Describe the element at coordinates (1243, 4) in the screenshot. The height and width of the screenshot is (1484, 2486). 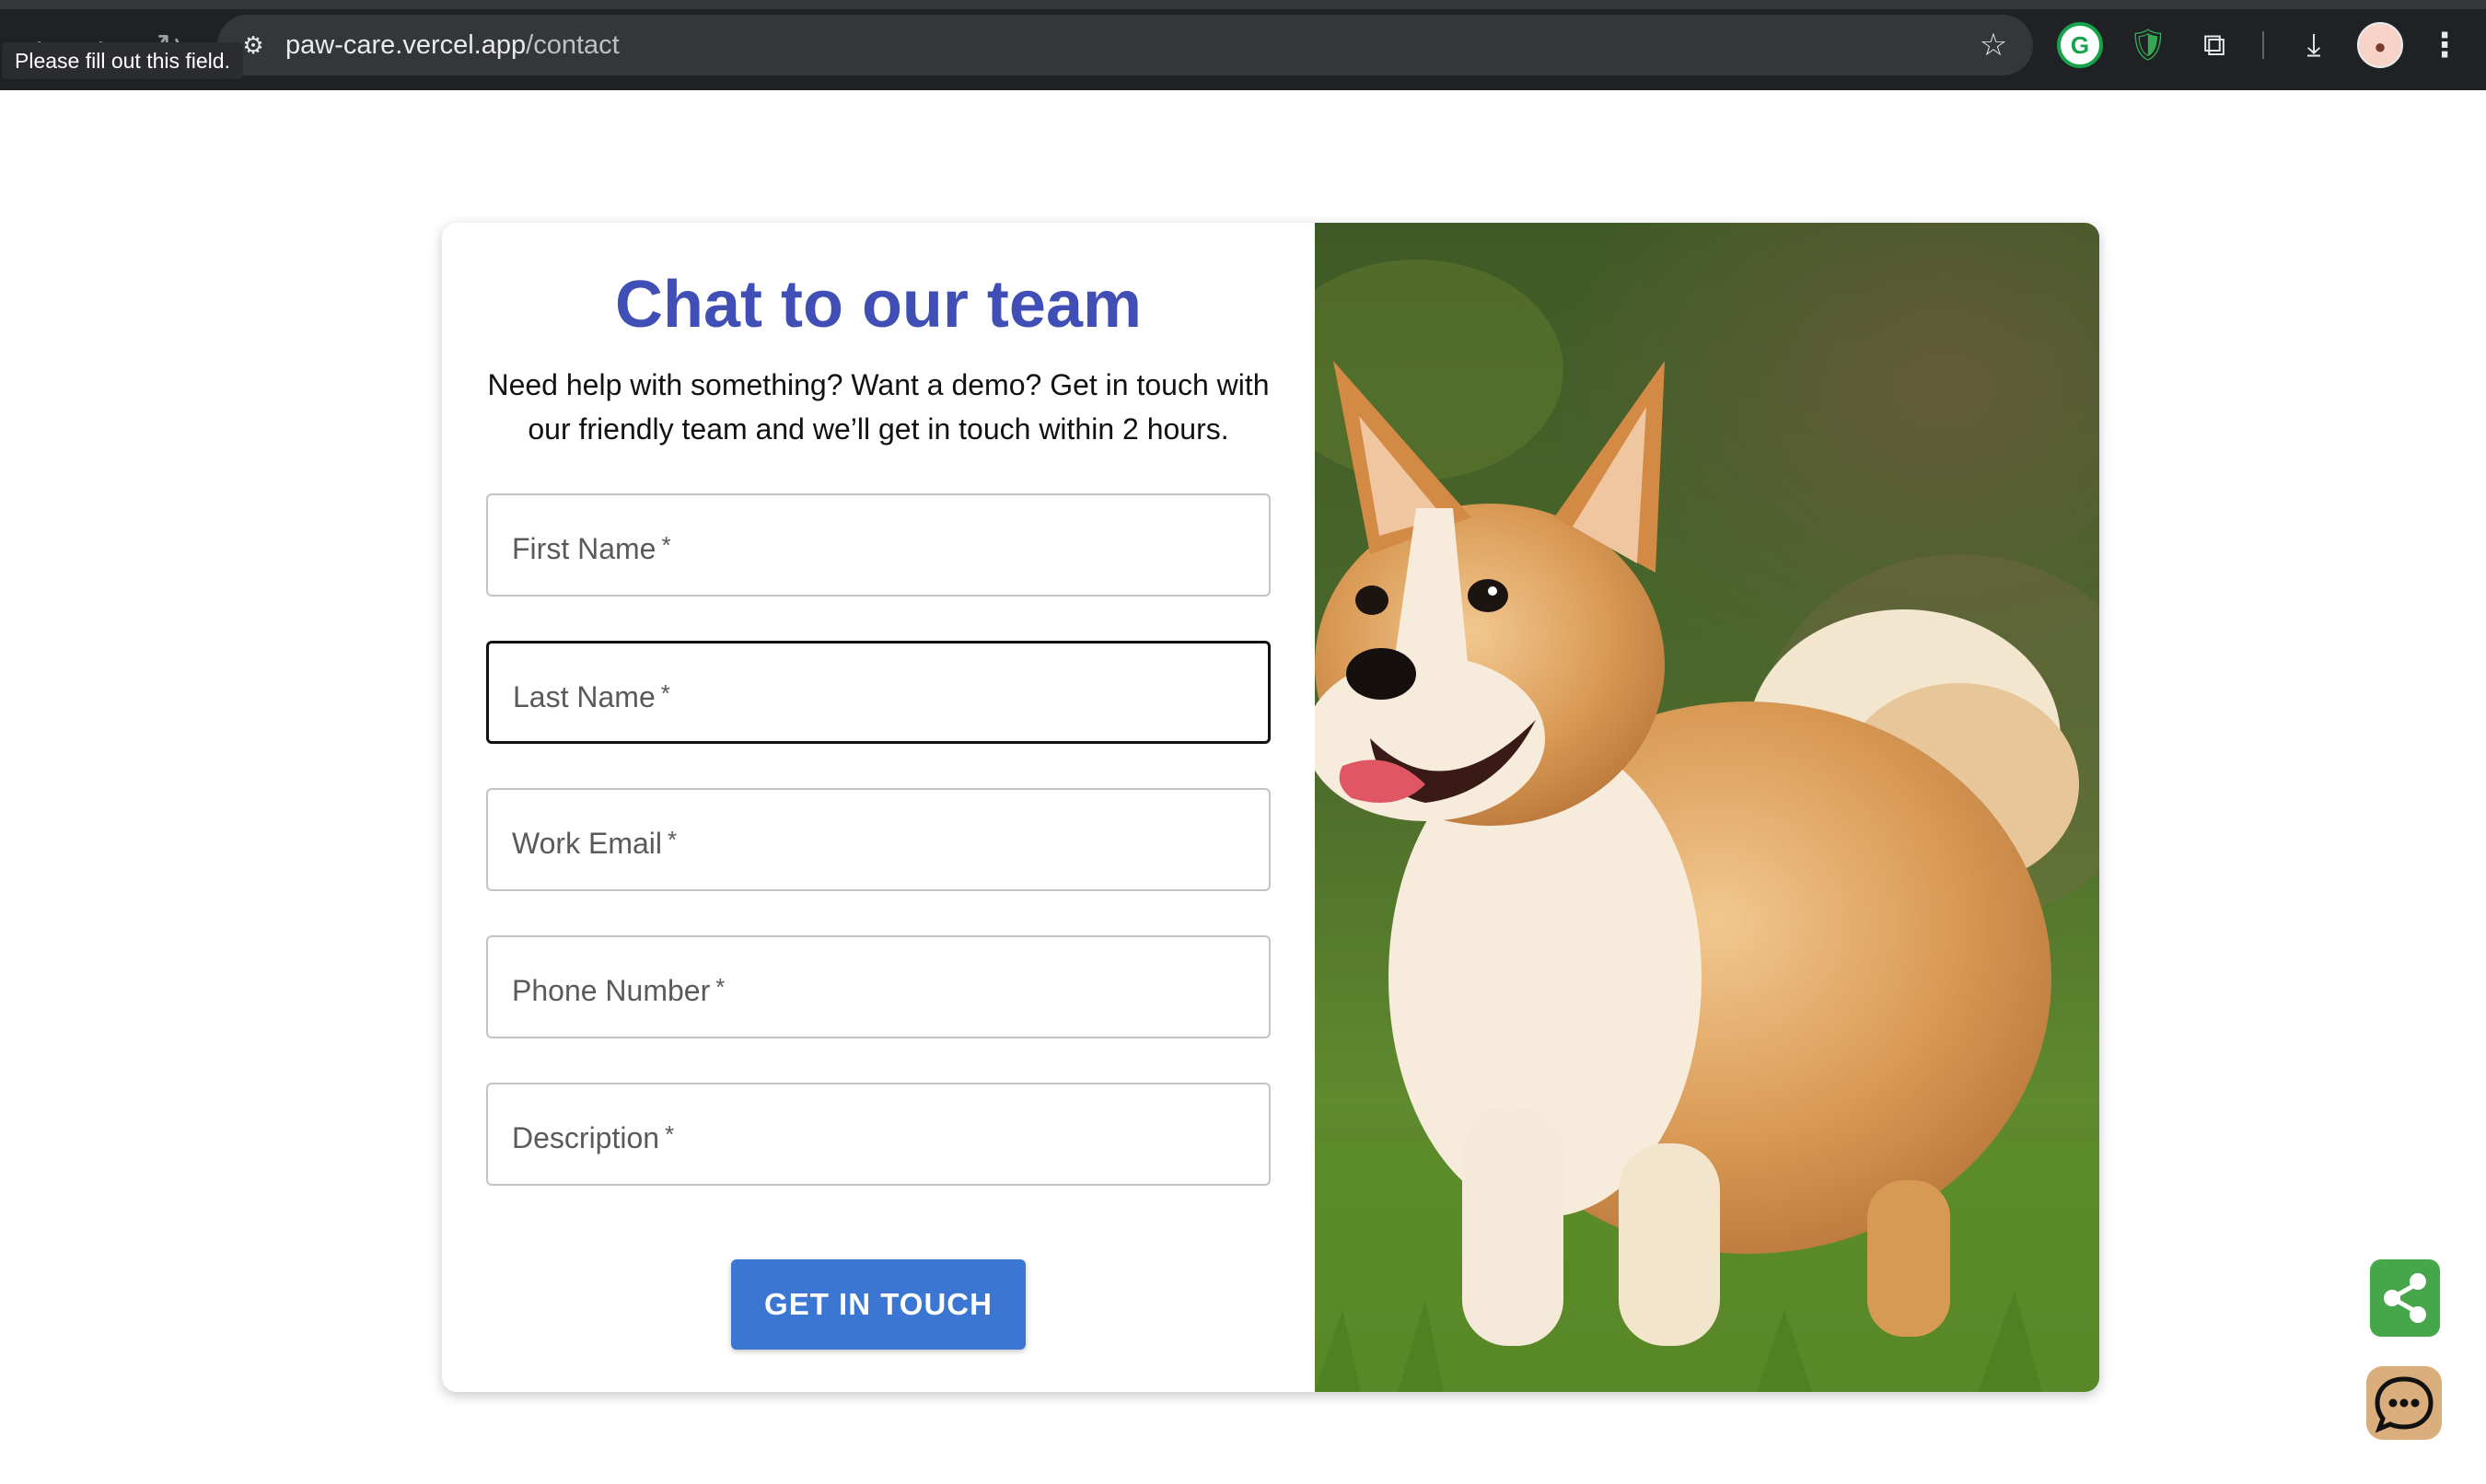
I see `tab-strip` at that location.